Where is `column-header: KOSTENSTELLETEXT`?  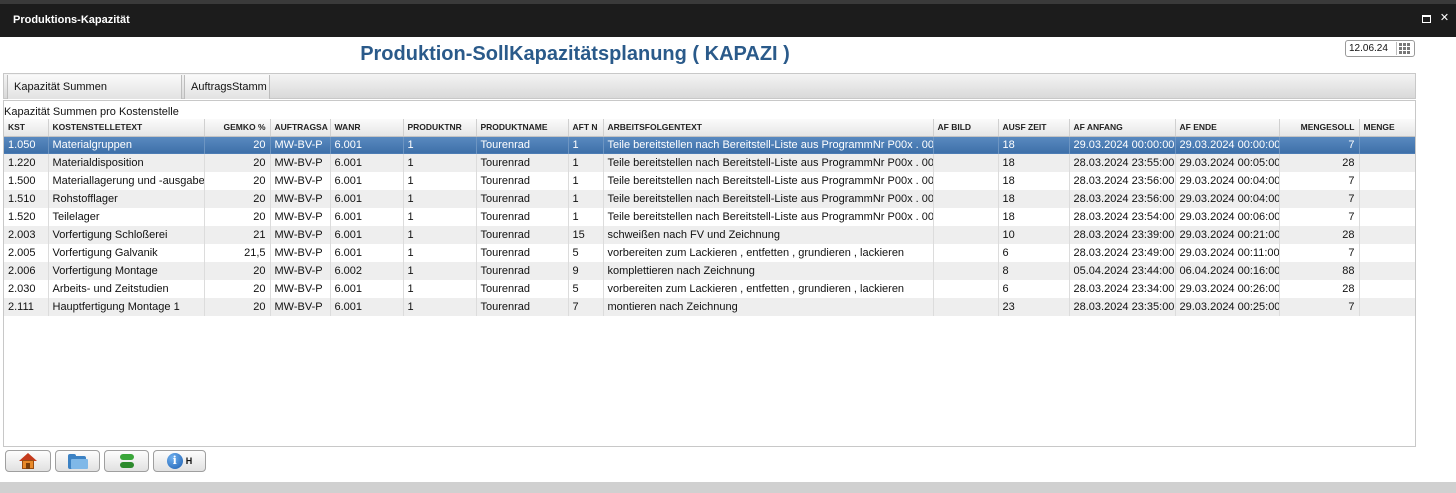 column-header: KOSTENSTELLETEXT is located at coordinates (126, 128).